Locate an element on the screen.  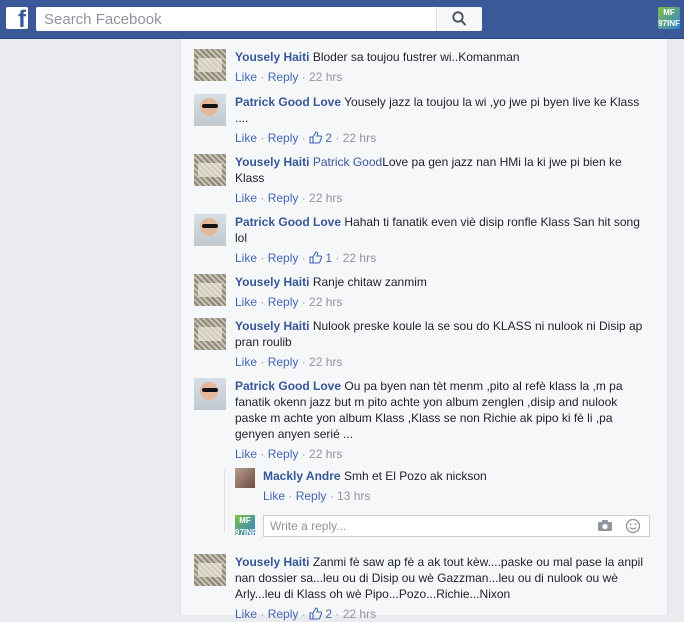
reply-input is located at coordinates (430, 526).